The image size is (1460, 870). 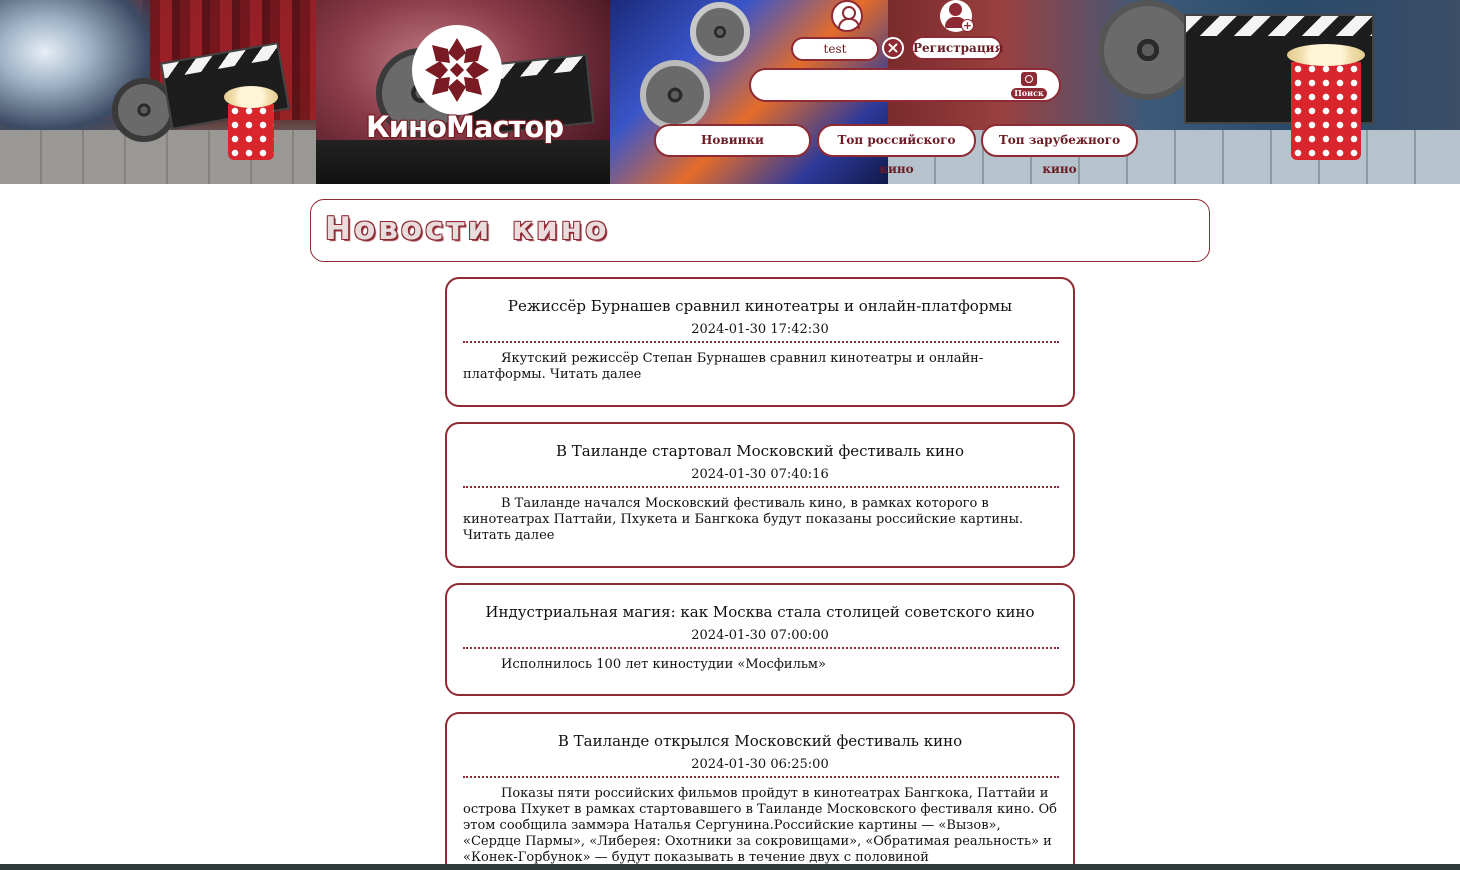 I want to click on register-user-icon: +, so click(x=957, y=16).